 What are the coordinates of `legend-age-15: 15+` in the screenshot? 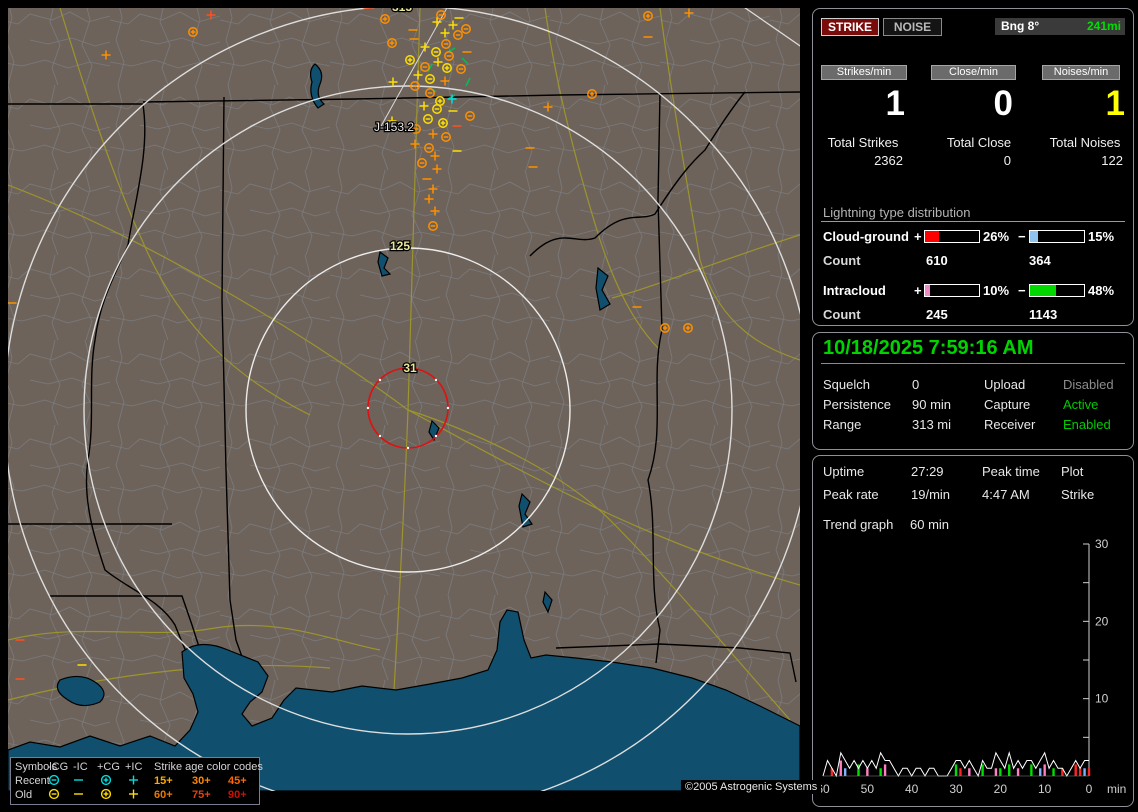 It's located at (163, 781).